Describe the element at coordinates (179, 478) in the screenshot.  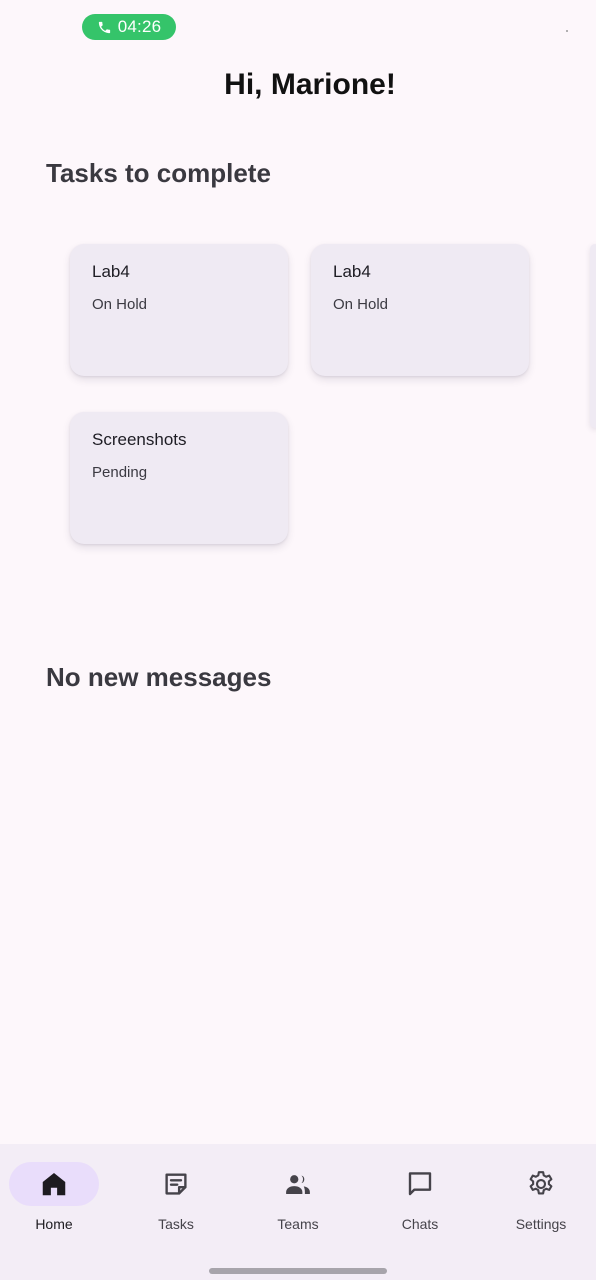
I see `task-card: Screenshots Pending` at that location.